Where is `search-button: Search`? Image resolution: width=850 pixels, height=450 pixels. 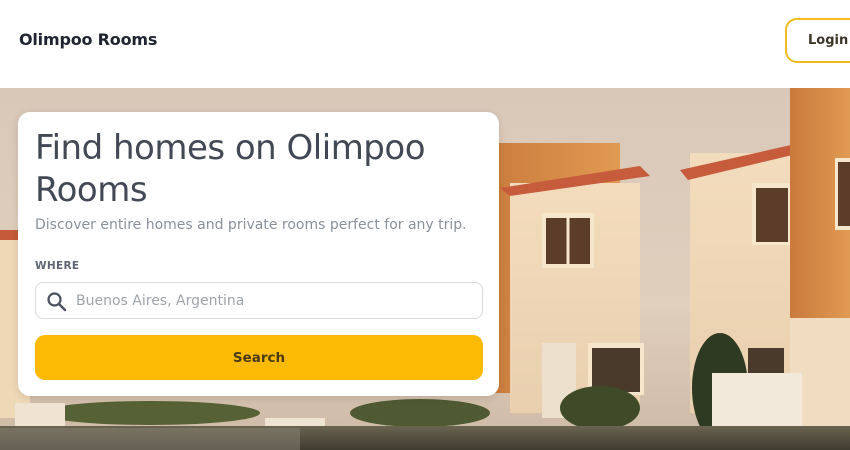 search-button: Search is located at coordinates (259, 357).